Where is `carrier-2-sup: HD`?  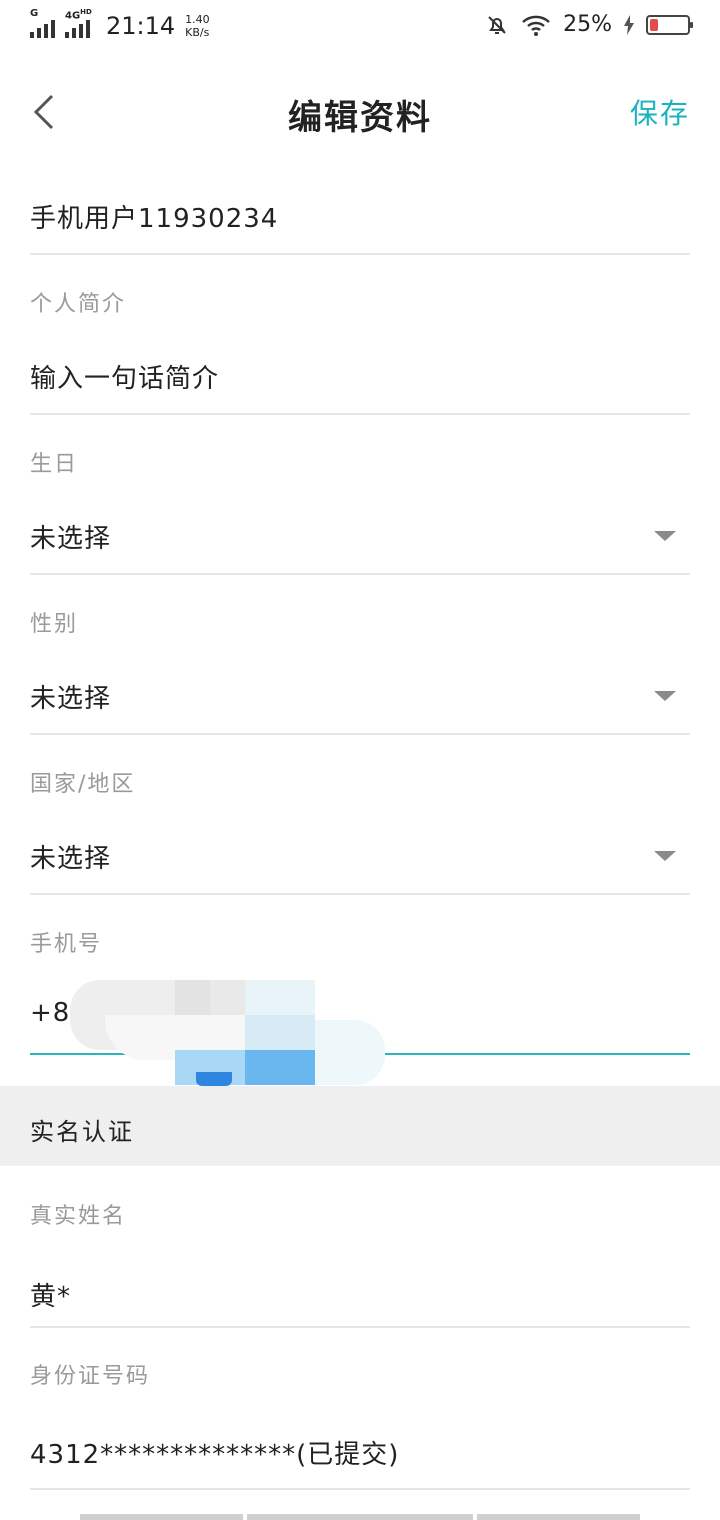 carrier-2-sup: HD is located at coordinates (86, 12).